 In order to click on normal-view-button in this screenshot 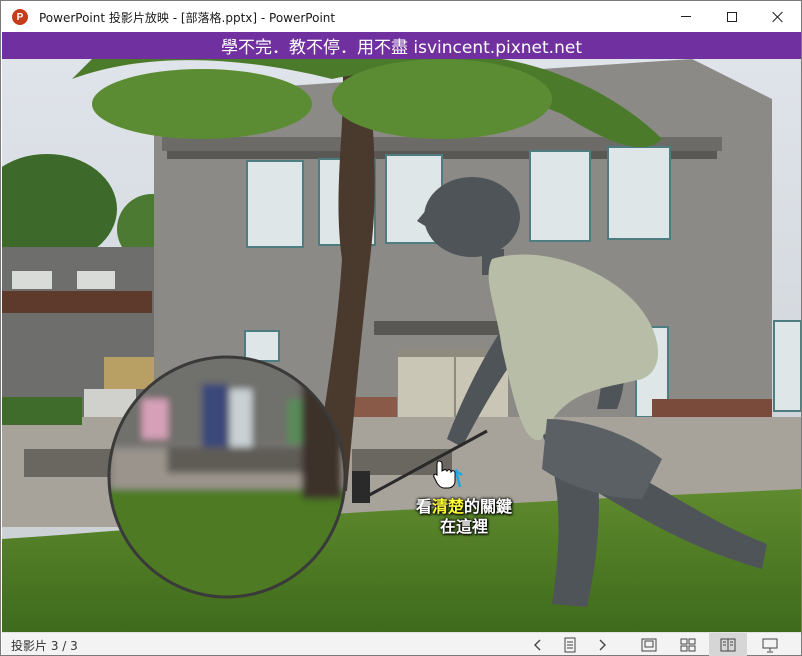, I will do `click(649, 644)`.